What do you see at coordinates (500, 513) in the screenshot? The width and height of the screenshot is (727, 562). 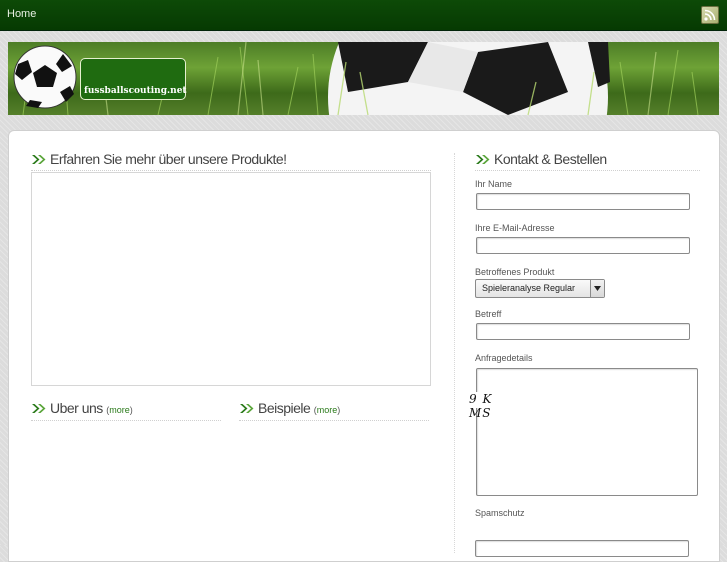 I see `spam-label: Spamschutz` at bounding box center [500, 513].